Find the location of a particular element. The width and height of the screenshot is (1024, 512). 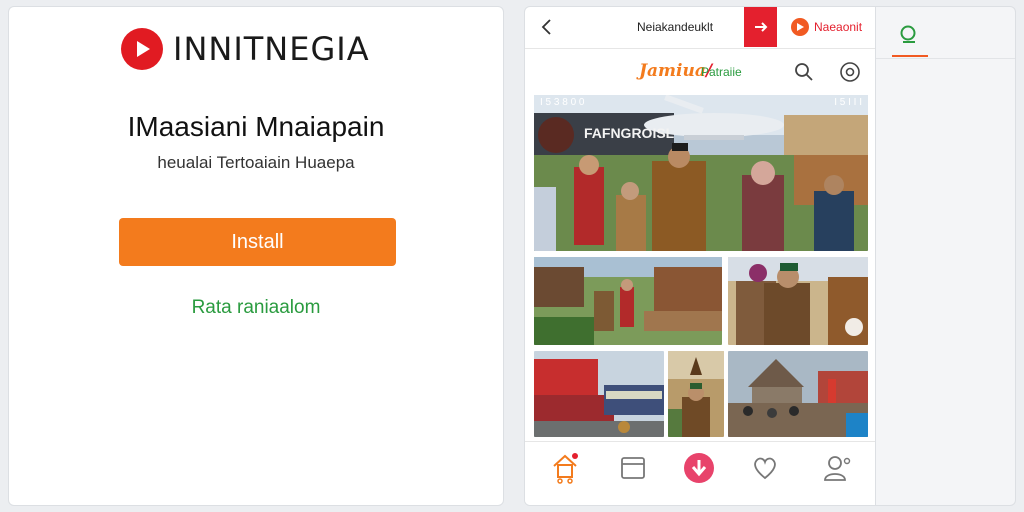

home-icon is located at coordinates (565, 468).